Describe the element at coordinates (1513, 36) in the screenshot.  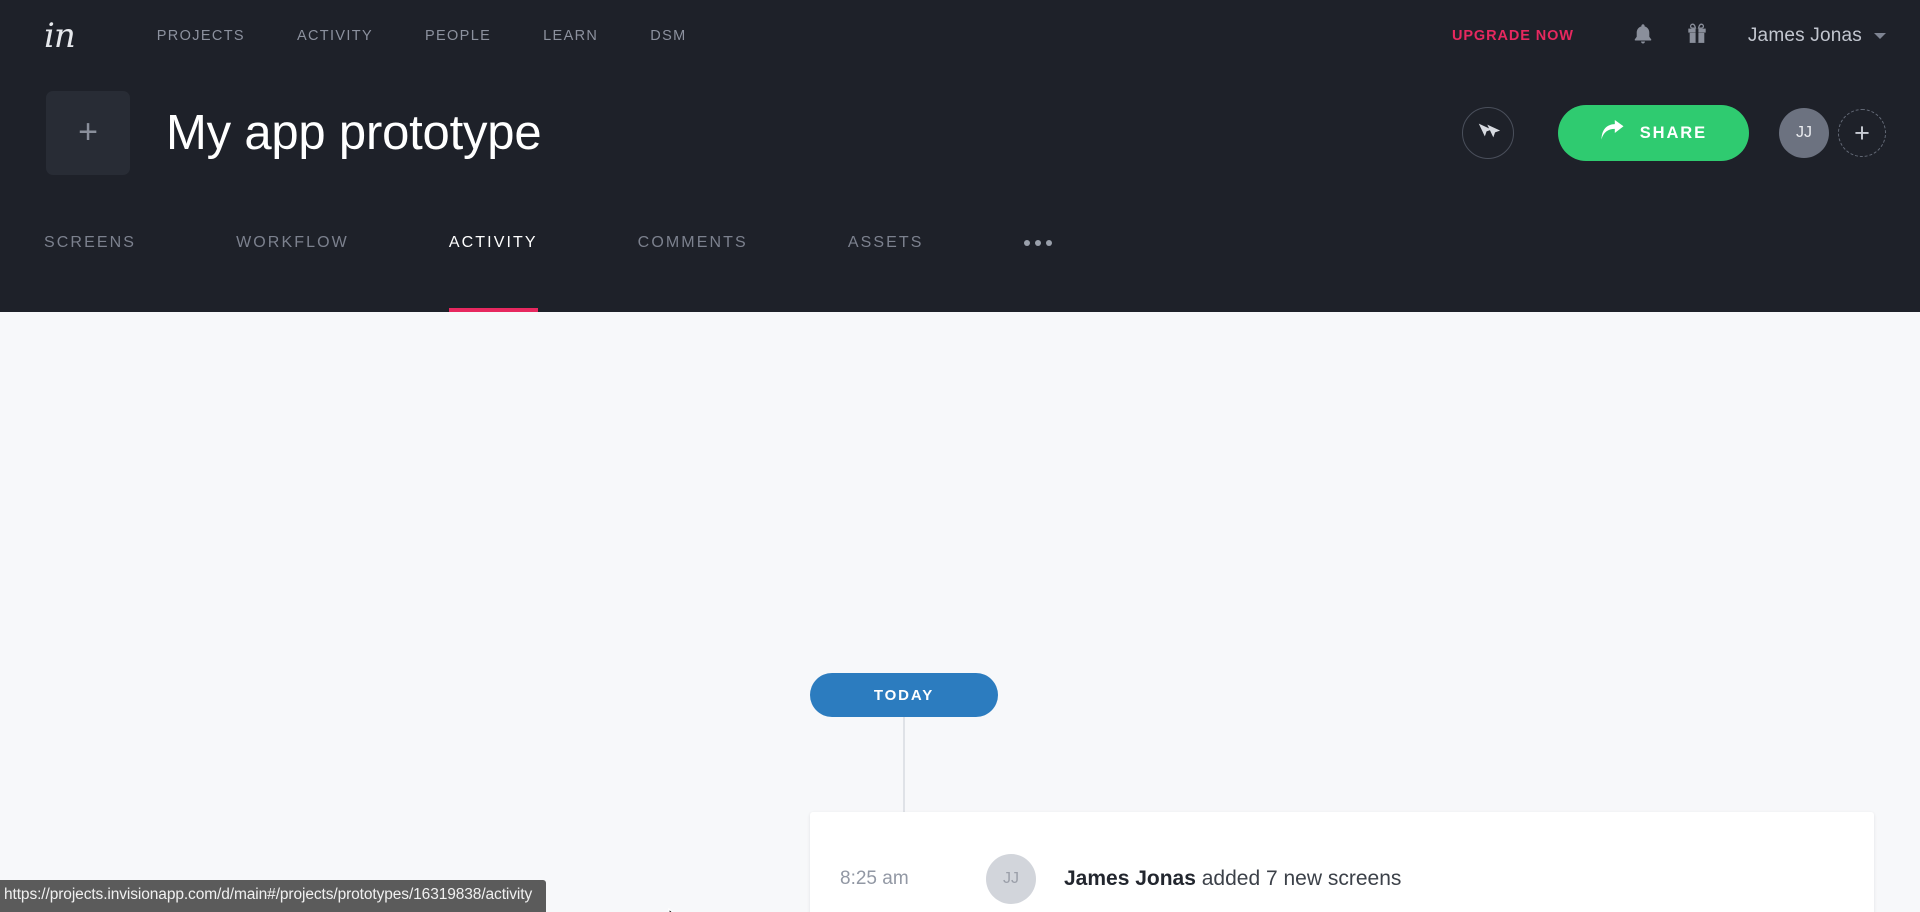
I see `upgrade-now-link: UPGRADE NOW` at that location.